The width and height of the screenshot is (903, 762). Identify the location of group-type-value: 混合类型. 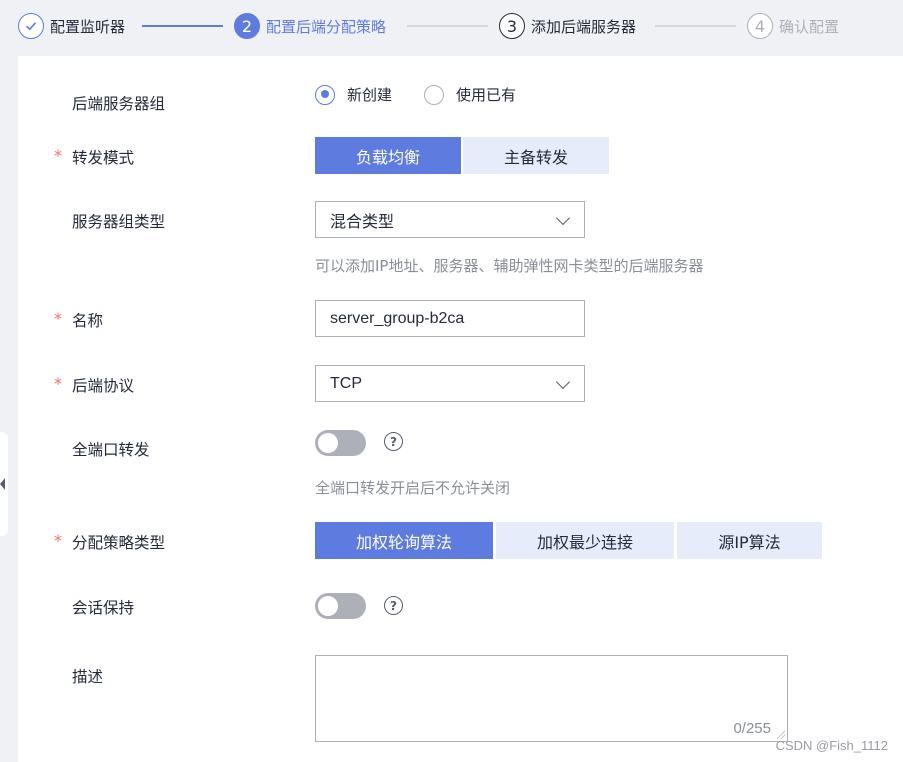
(362, 222).